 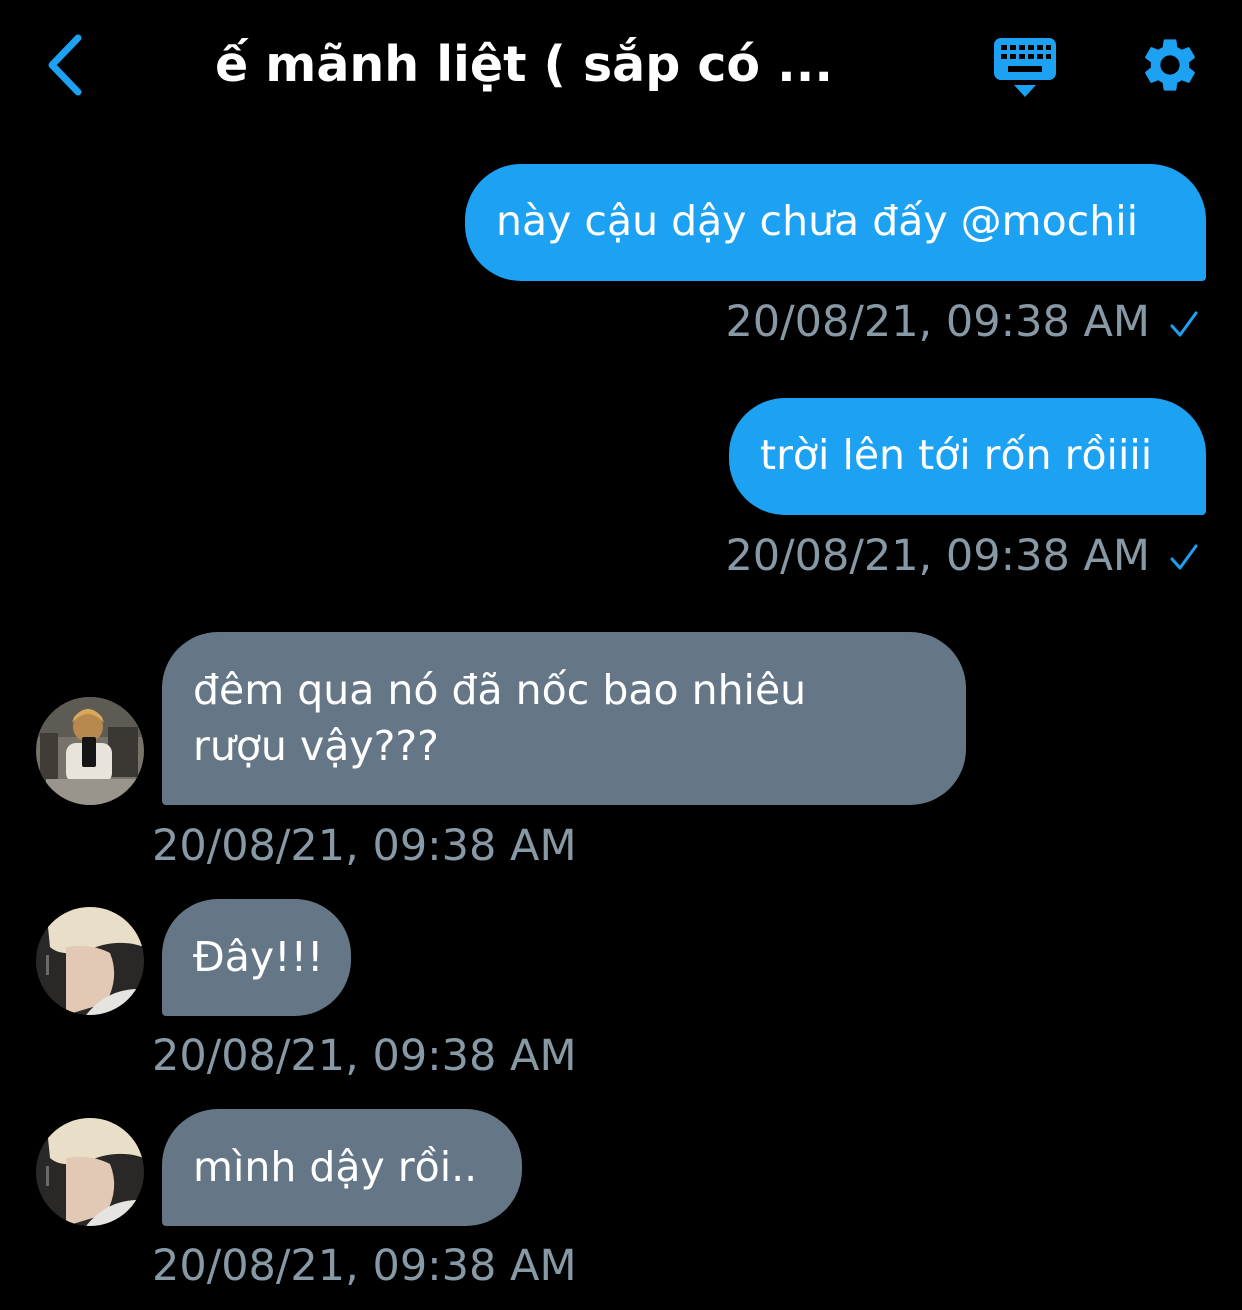 I want to click on chevron-left-icon, so click(x=65, y=65).